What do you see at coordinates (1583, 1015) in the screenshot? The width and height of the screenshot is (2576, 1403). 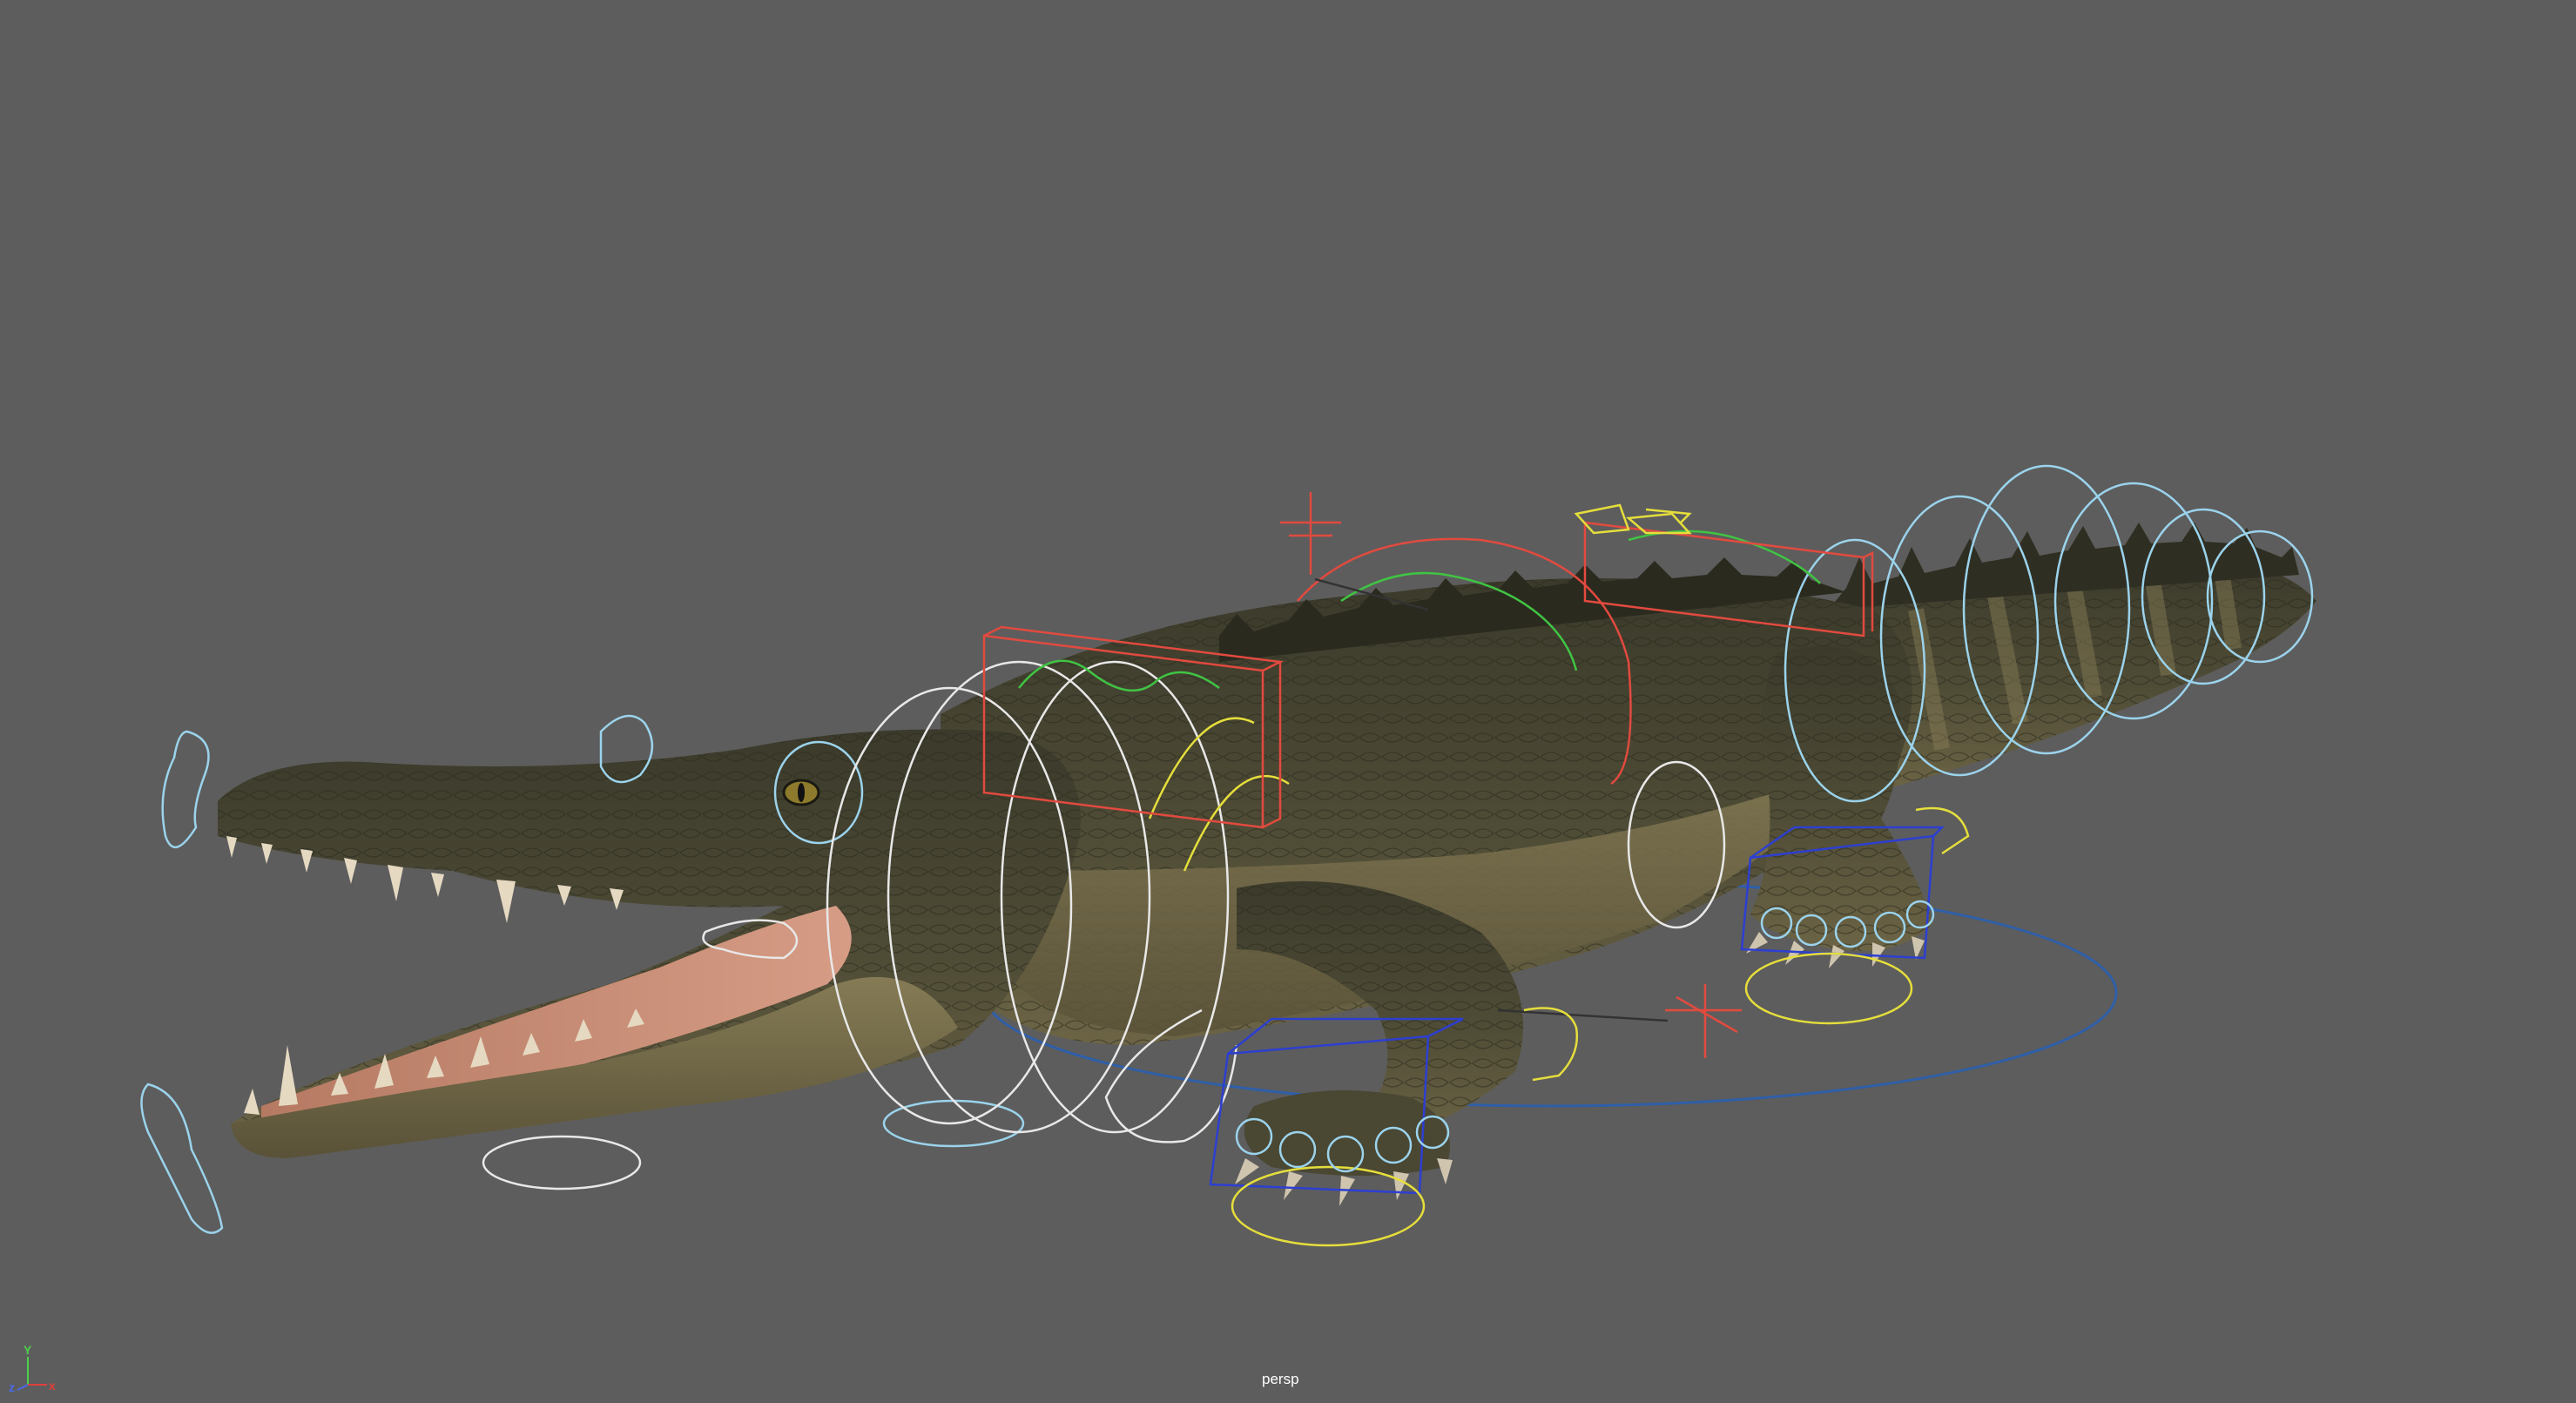 I see `pole-vector-line` at bounding box center [1583, 1015].